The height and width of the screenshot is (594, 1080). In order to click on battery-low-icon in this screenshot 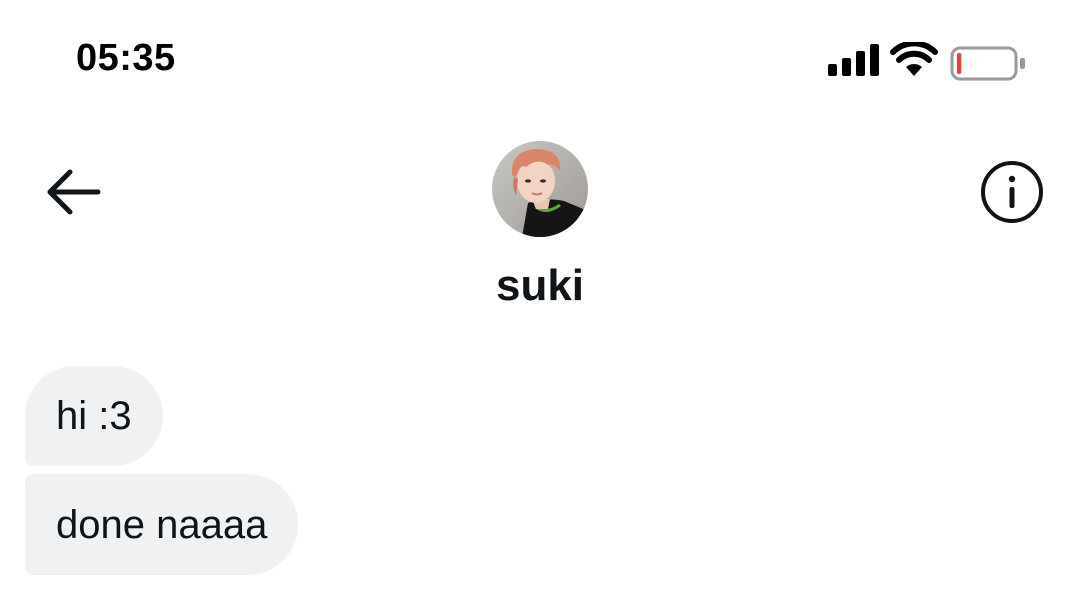, I will do `click(987, 63)`.